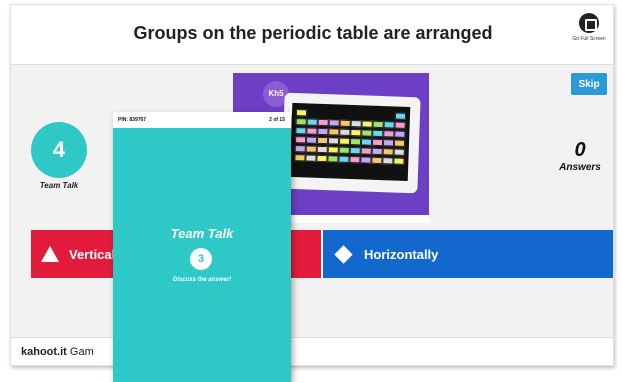 The width and height of the screenshot is (622, 382). What do you see at coordinates (401, 254) in the screenshot?
I see `answer-option-label: Horizontally` at bounding box center [401, 254].